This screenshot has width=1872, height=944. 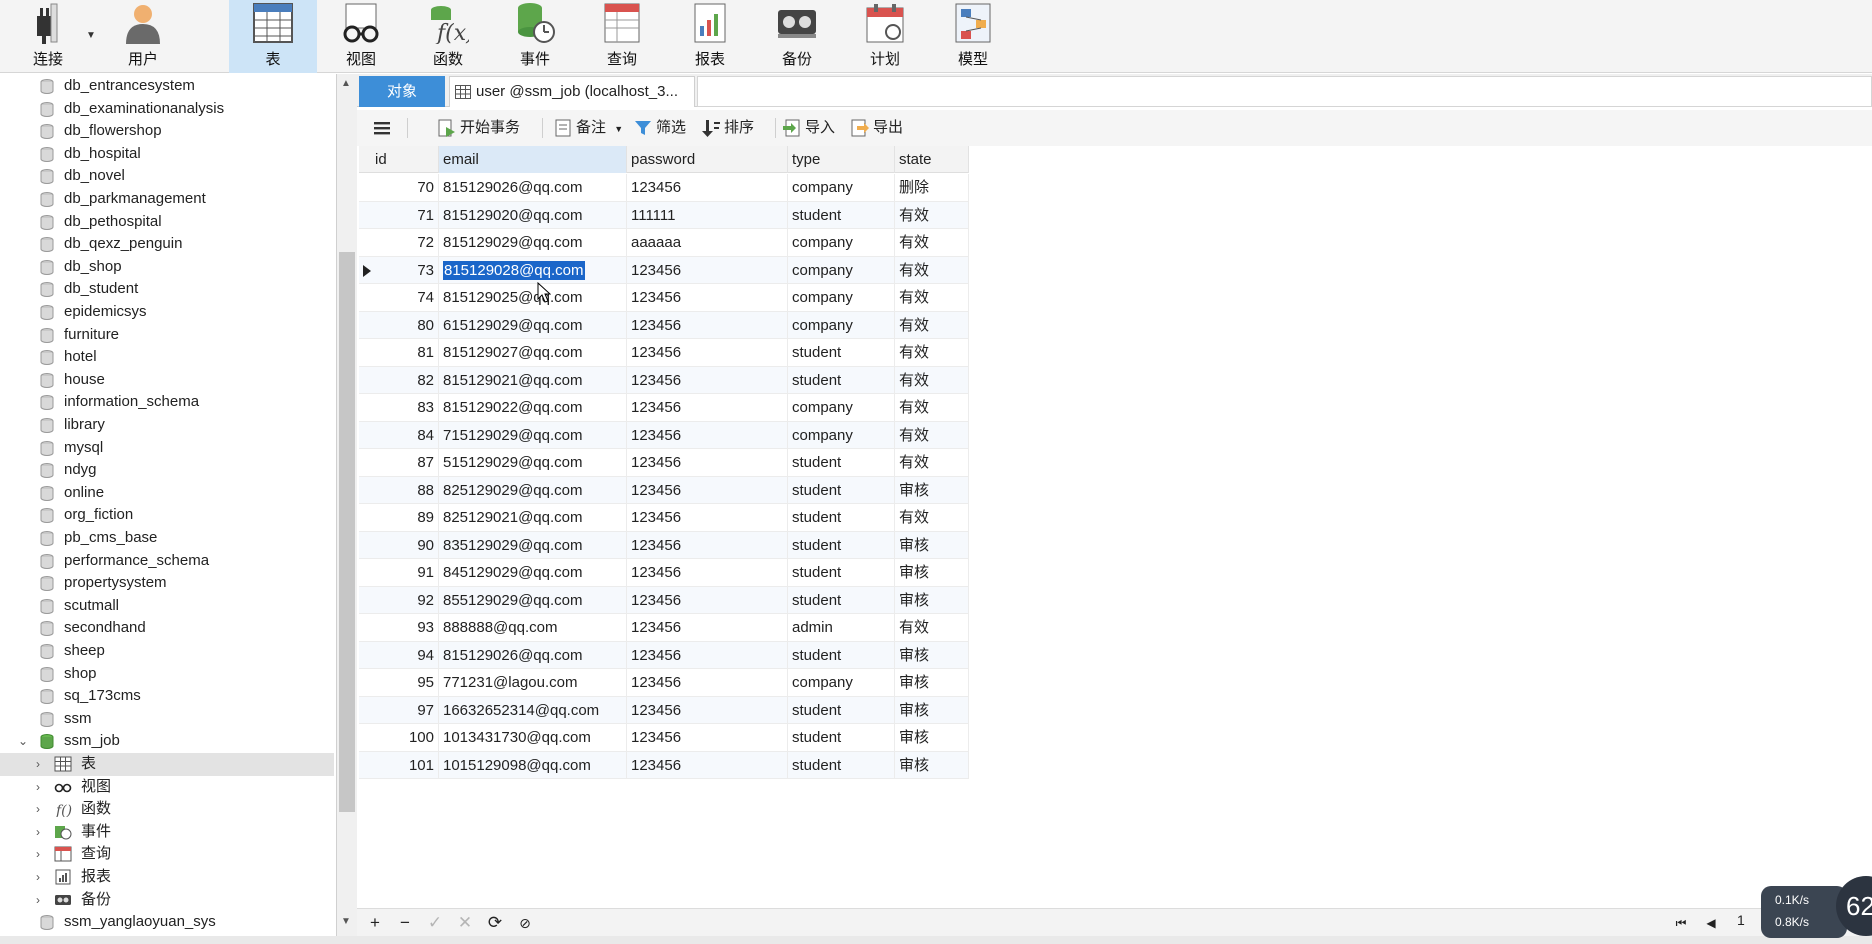 I want to click on cell-email: 715129029@qq.com, so click(x=533, y=435).